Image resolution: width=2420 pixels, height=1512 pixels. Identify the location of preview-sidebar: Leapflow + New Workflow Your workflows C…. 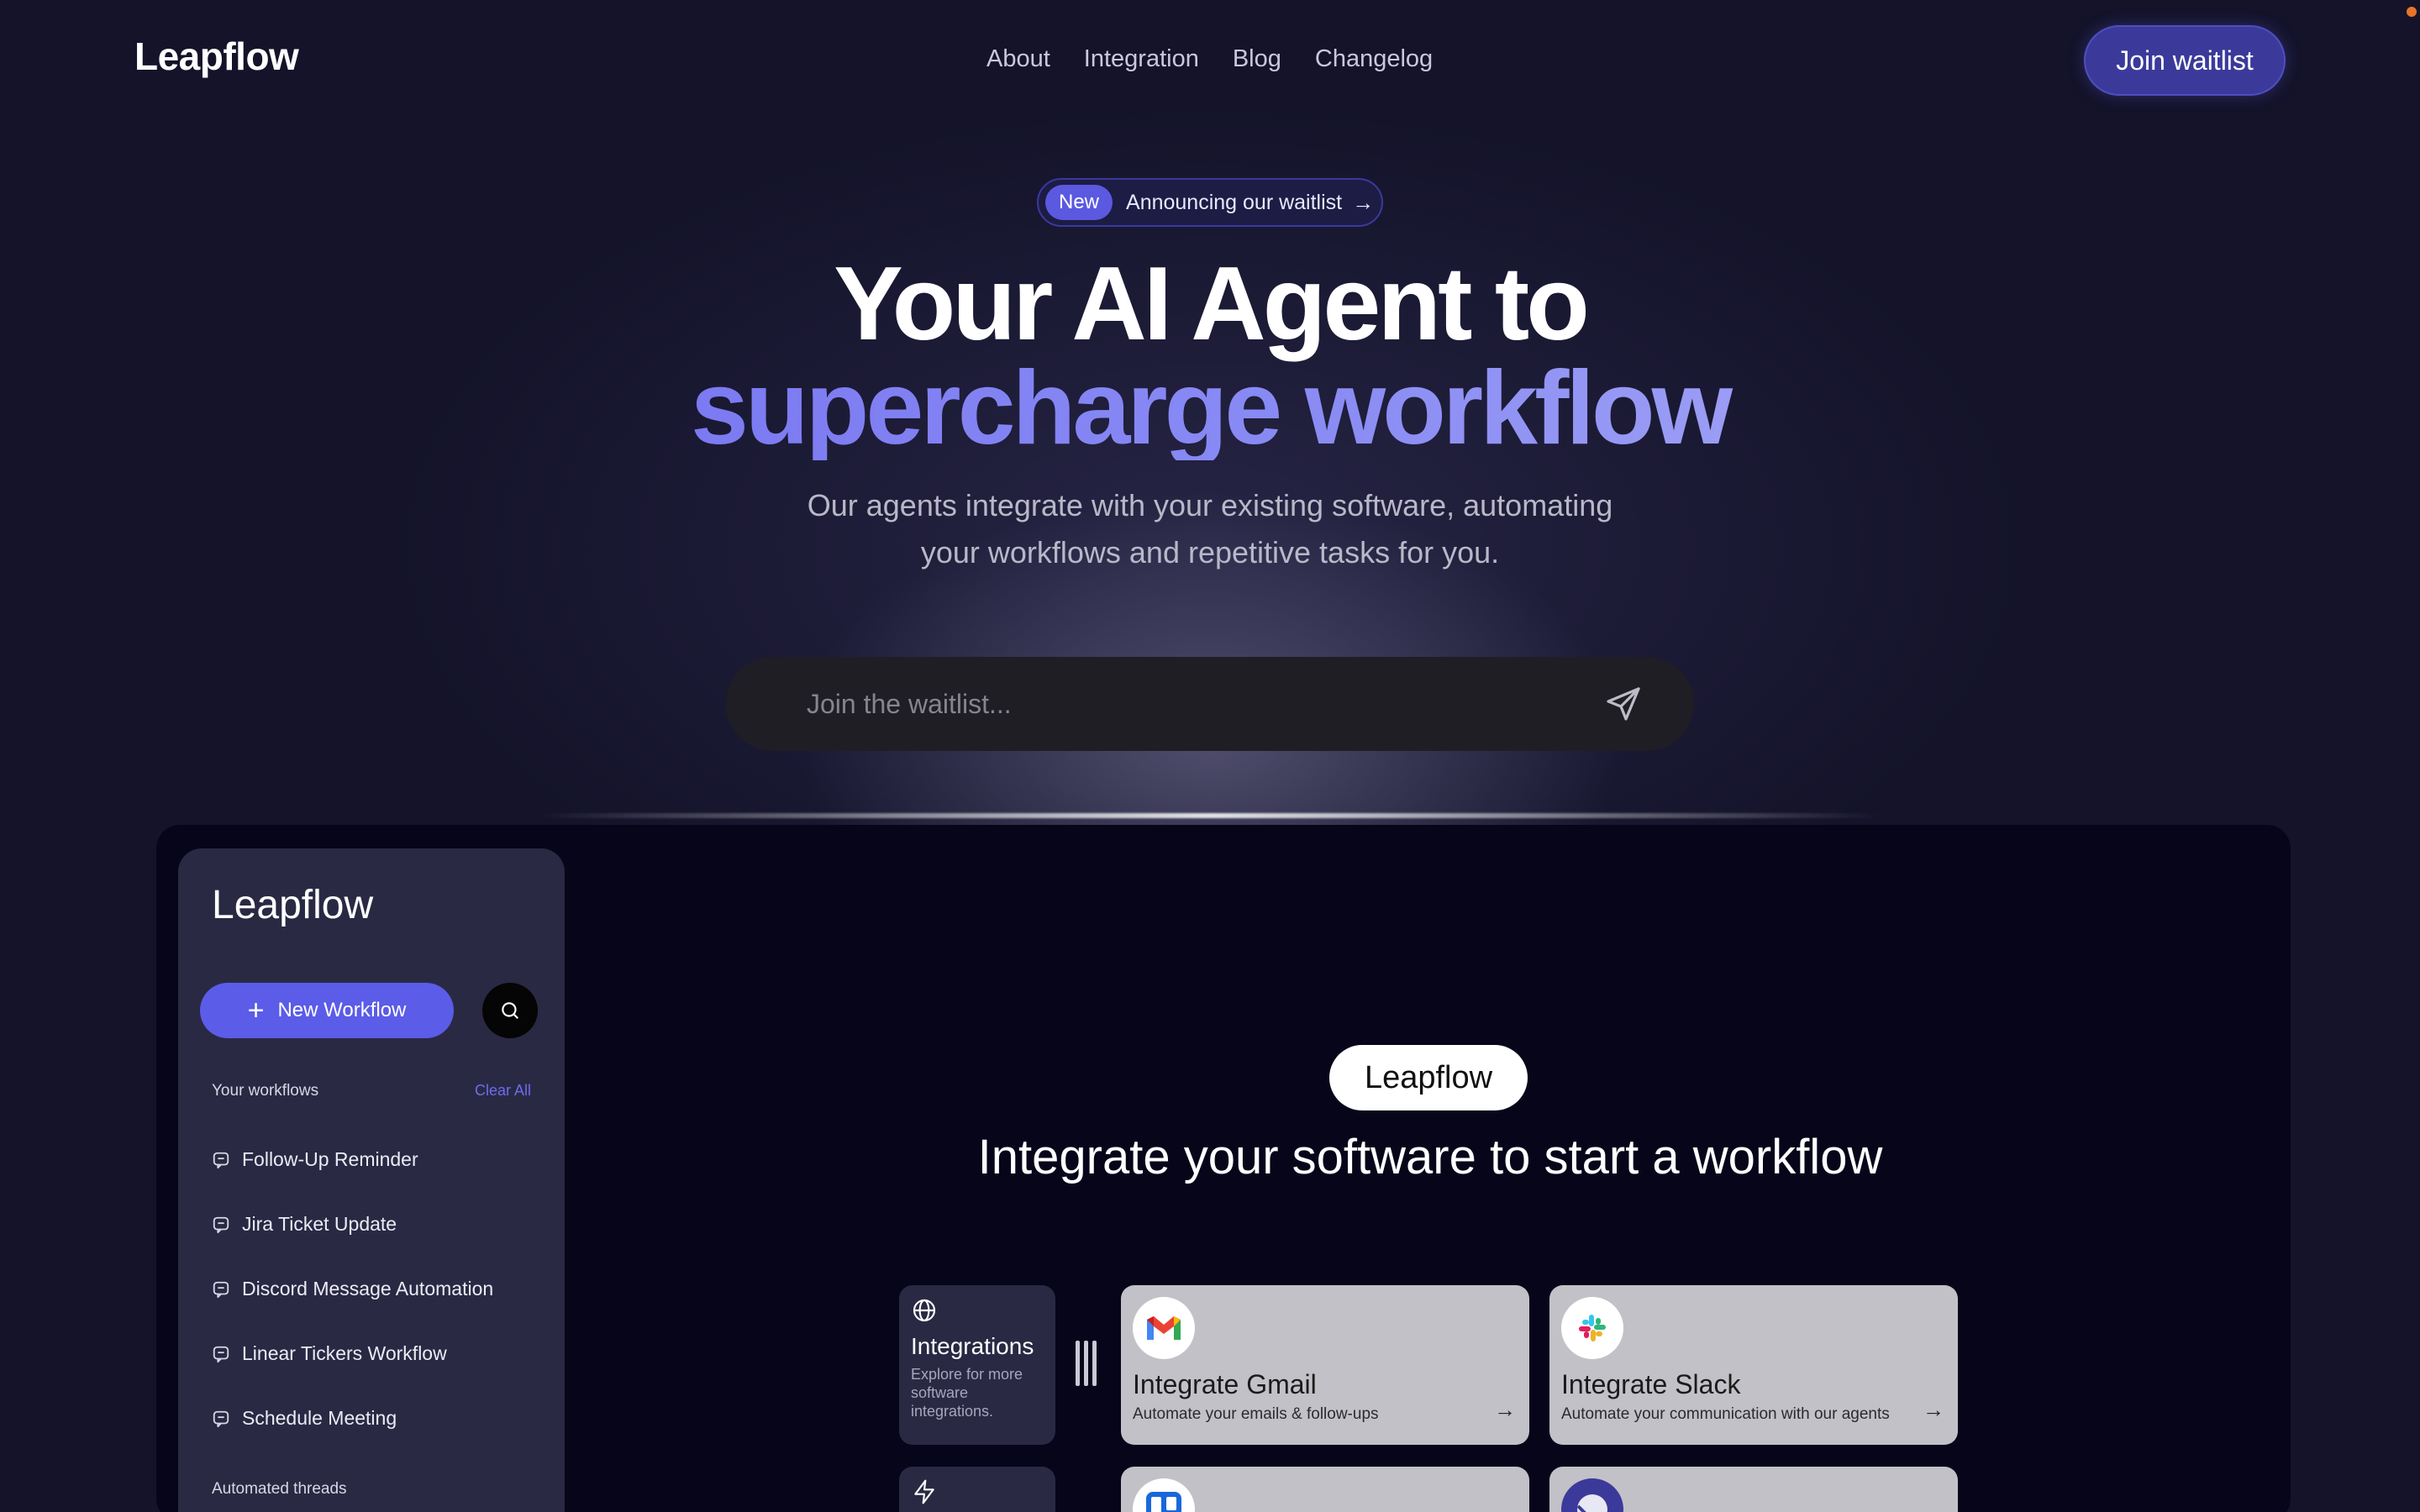
(371, 1180).